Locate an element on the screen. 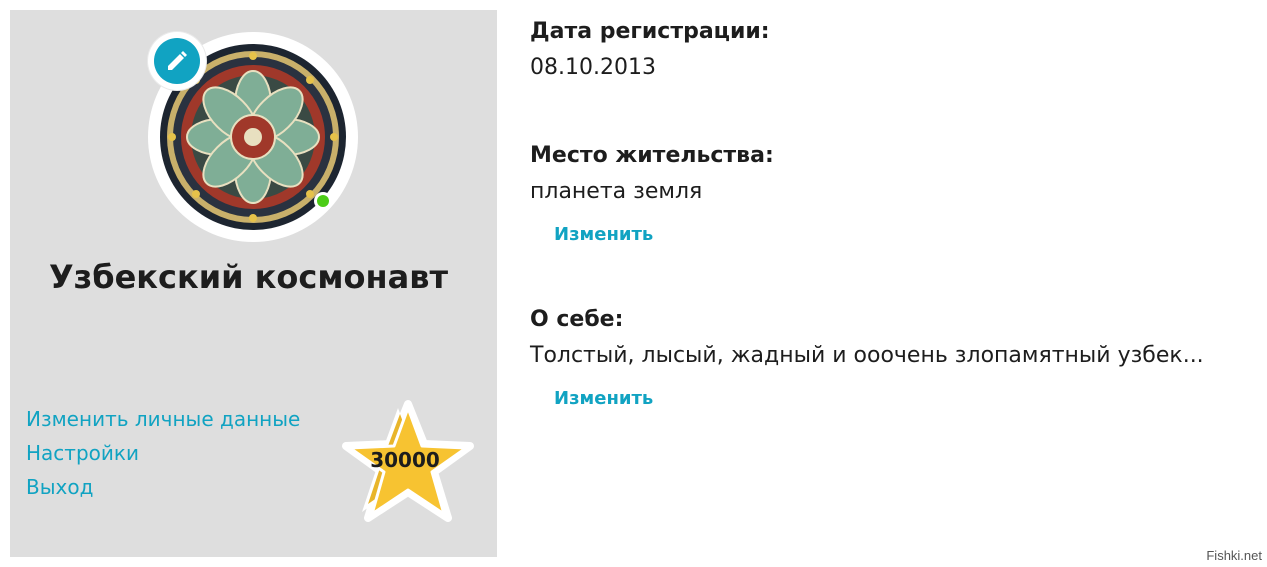 Image resolution: width=1267 pixels, height=567 pixels. edit-avatar-button is located at coordinates (177, 61).